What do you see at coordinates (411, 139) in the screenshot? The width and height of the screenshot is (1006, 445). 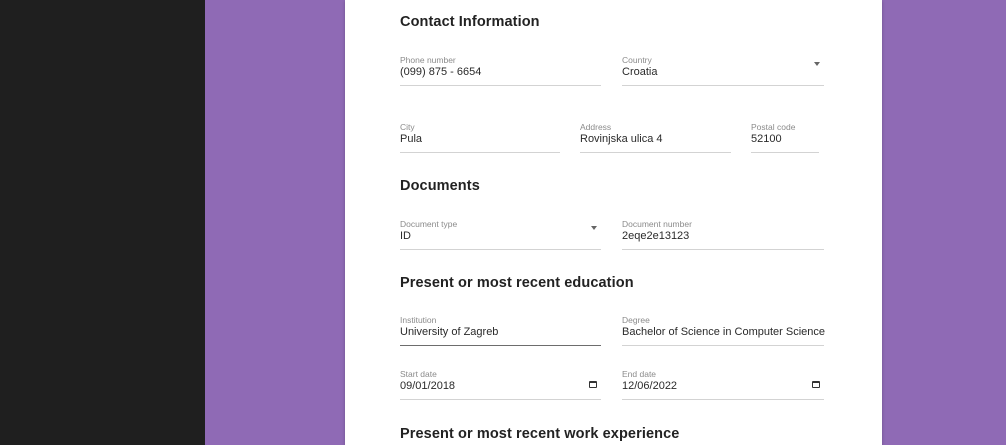 I see `city-value: Pula` at bounding box center [411, 139].